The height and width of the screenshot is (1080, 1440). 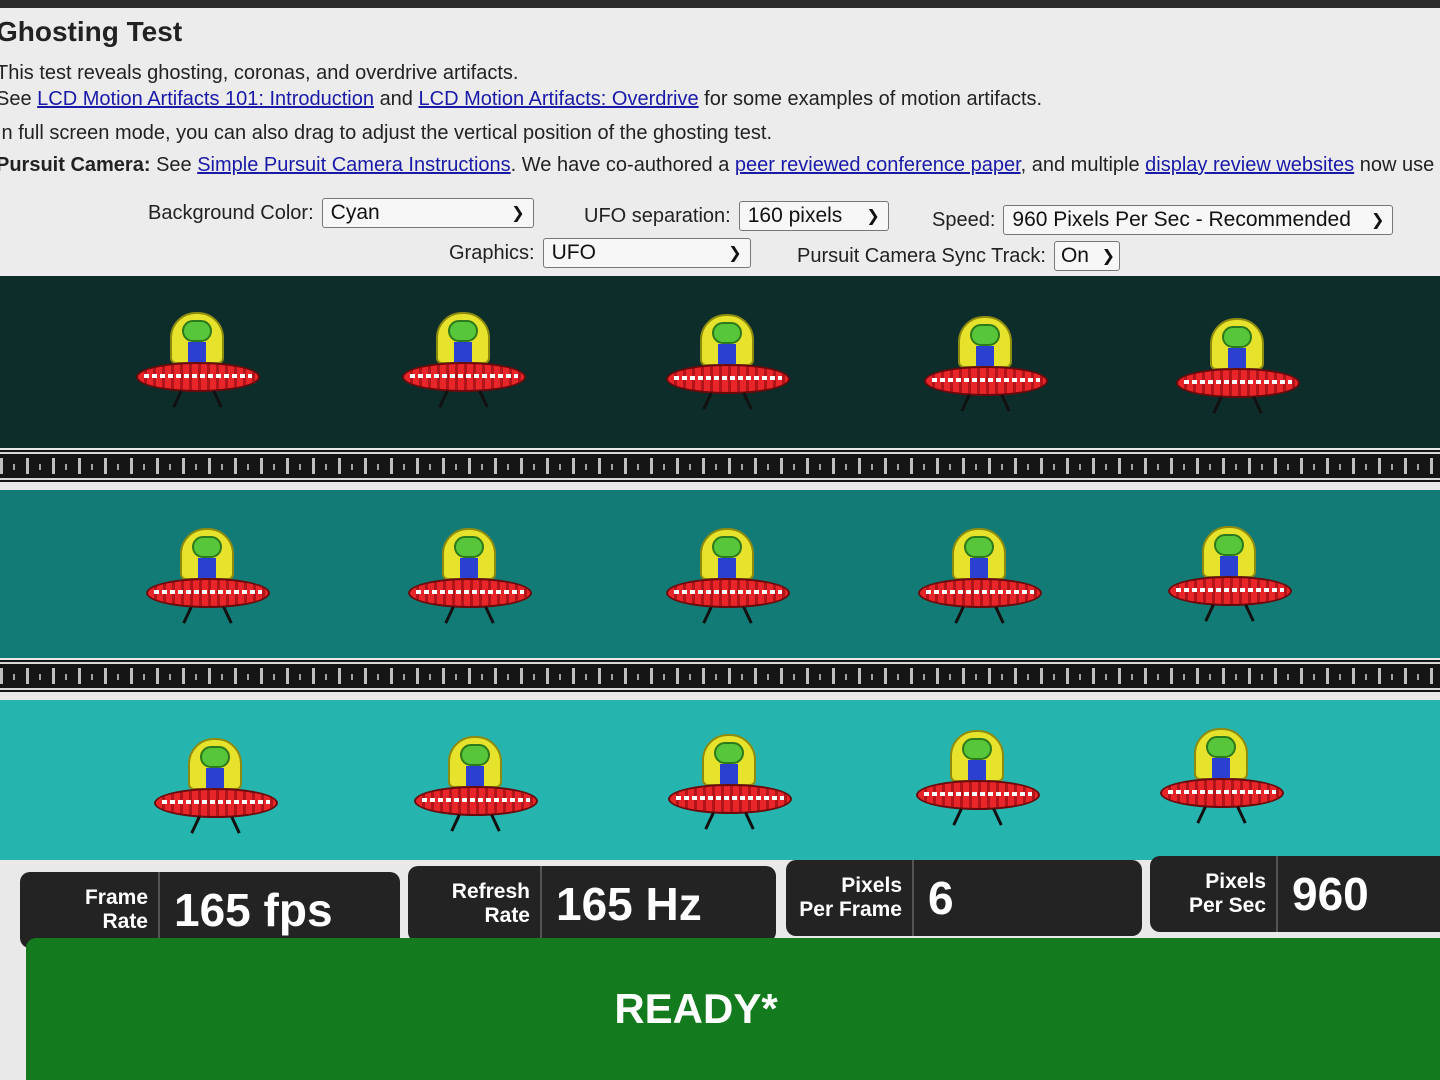 What do you see at coordinates (1181, 219) in the screenshot?
I see `speed-value: 960 Pixels Per Sec - Recommended` at bounding box center [1181, 219].